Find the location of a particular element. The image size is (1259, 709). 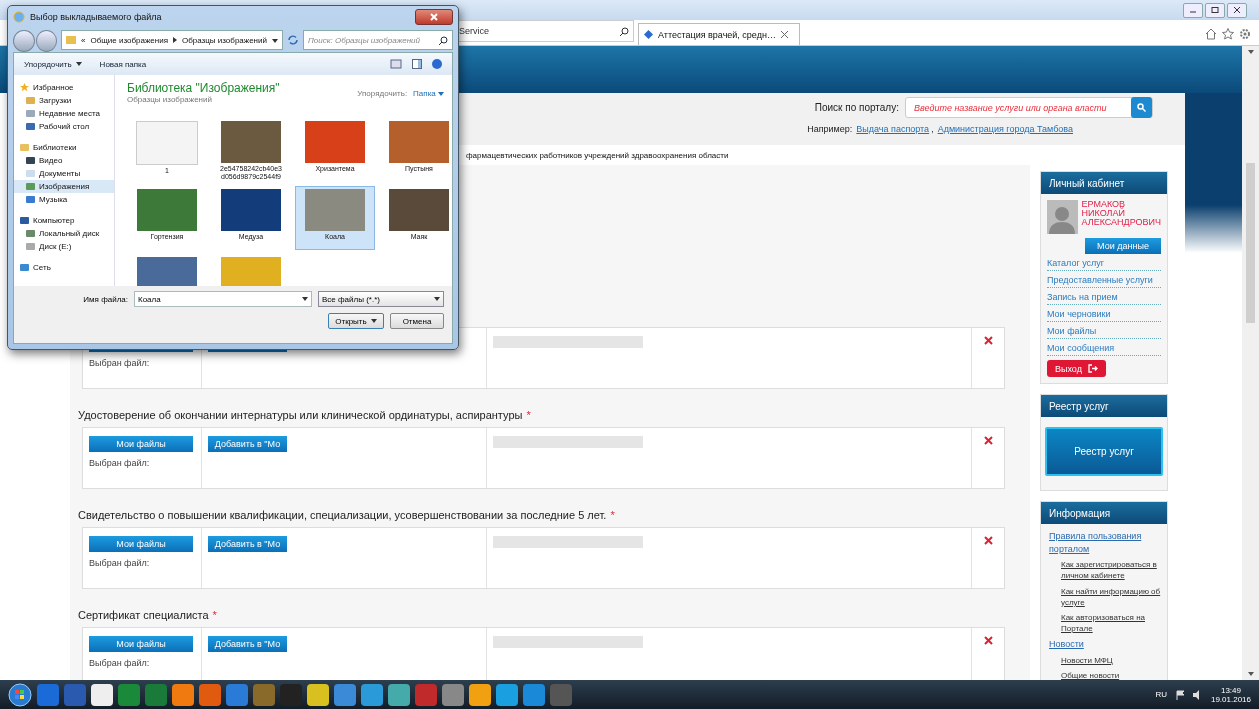

nav-item: Видео is located at coordinates (64, 160).